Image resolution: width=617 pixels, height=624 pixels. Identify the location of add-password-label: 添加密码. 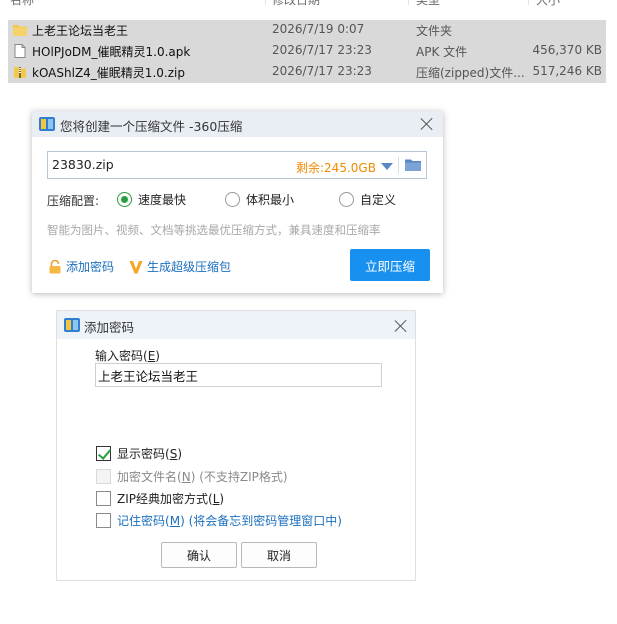
(90, 267).